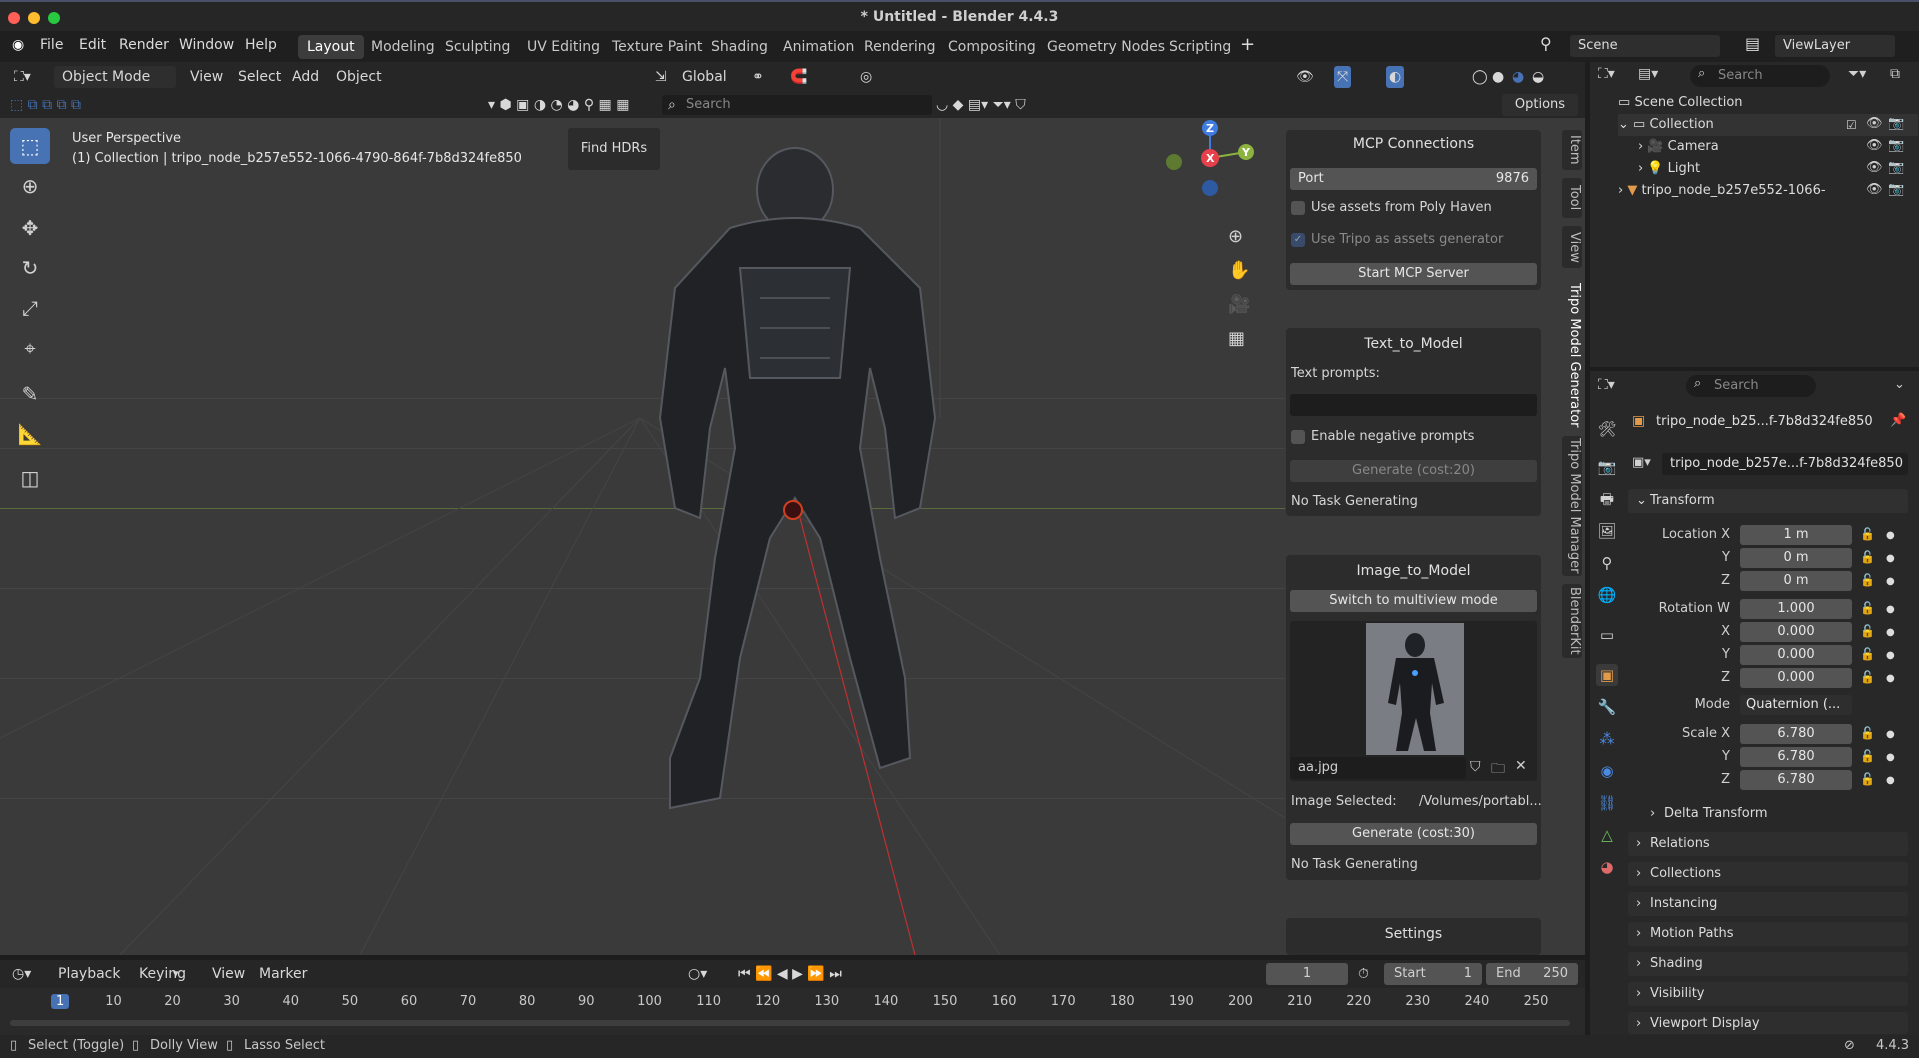 This screenshot has width=1919, height=1058. What do you see at coordinates (1413, 179) in the screenshot?
I see `port-field: Port 9876` at bounding box center [1413, 179].